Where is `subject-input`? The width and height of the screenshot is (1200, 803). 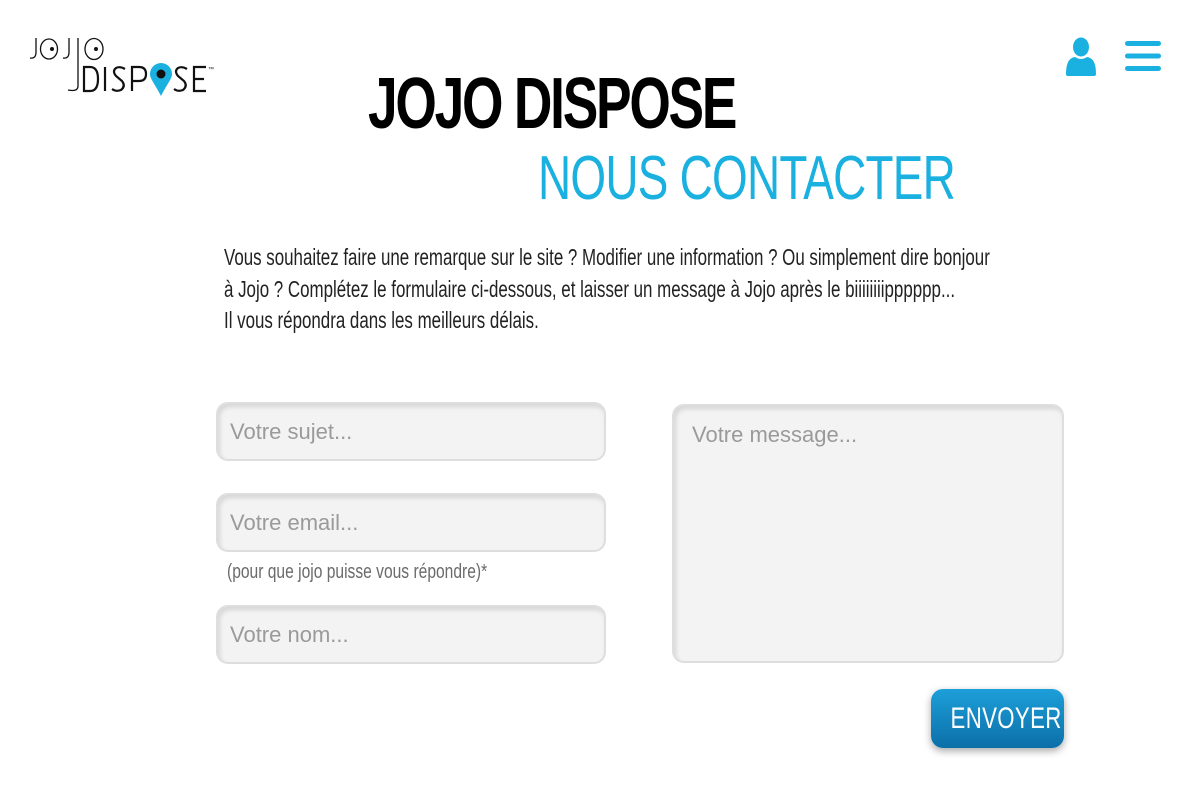
subject-input is located at coordinates (411, 431).